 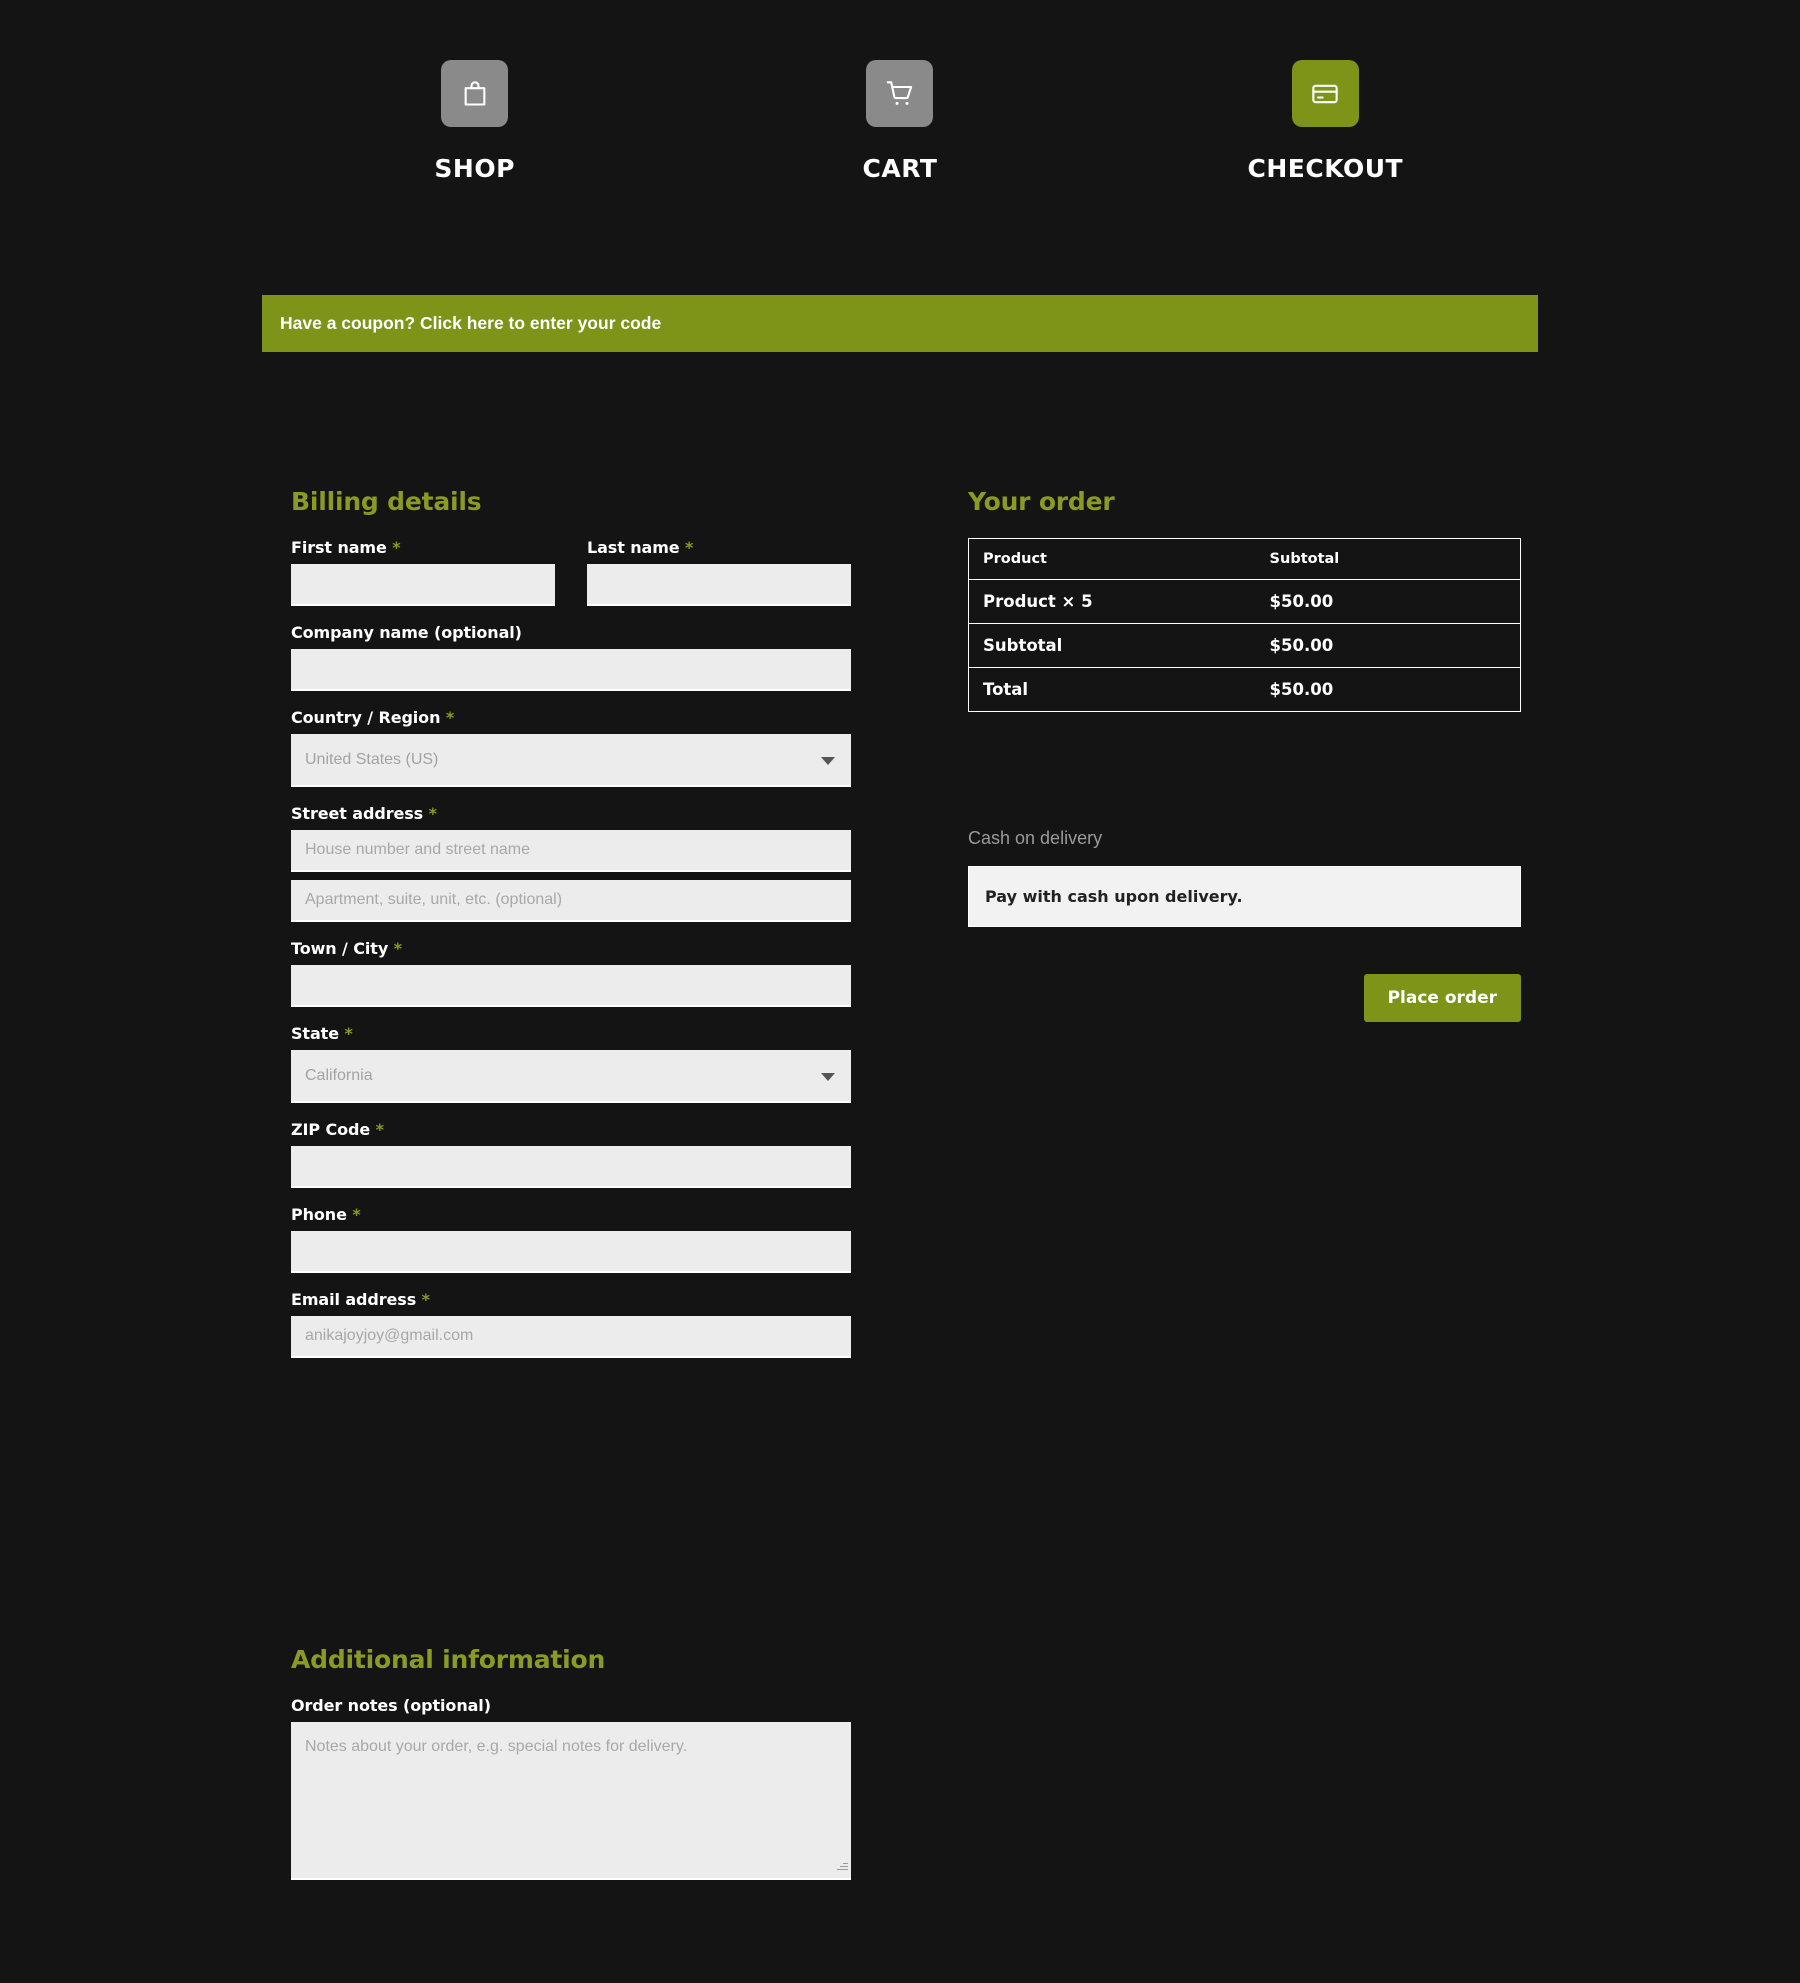 What do you see at coordinates (571, 717) in the screenshot?
I see `label-country: Country / Region *` at bounding box center [571, 717].